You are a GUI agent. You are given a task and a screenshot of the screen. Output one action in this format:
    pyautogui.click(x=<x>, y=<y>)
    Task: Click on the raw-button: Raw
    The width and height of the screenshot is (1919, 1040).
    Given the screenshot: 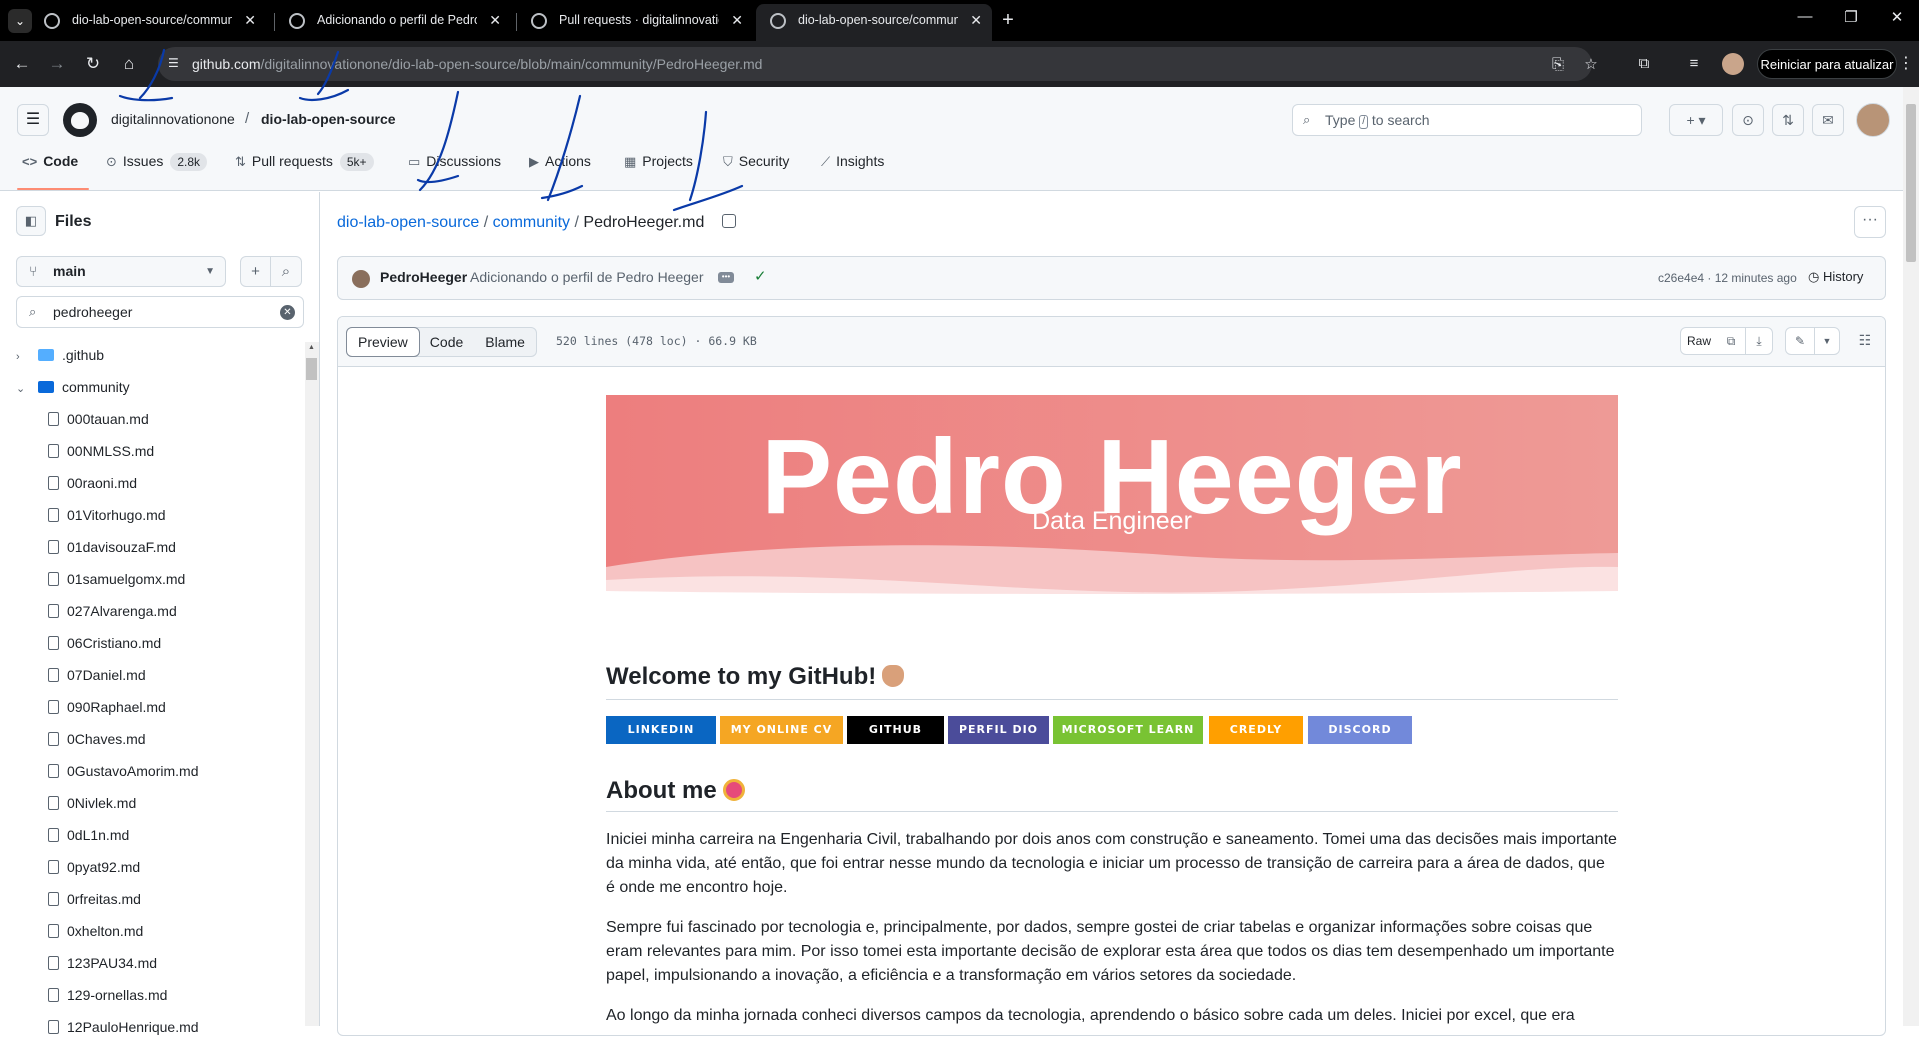 What is the action you would take?
    pyautogui.click(x=1699, y=341)
    